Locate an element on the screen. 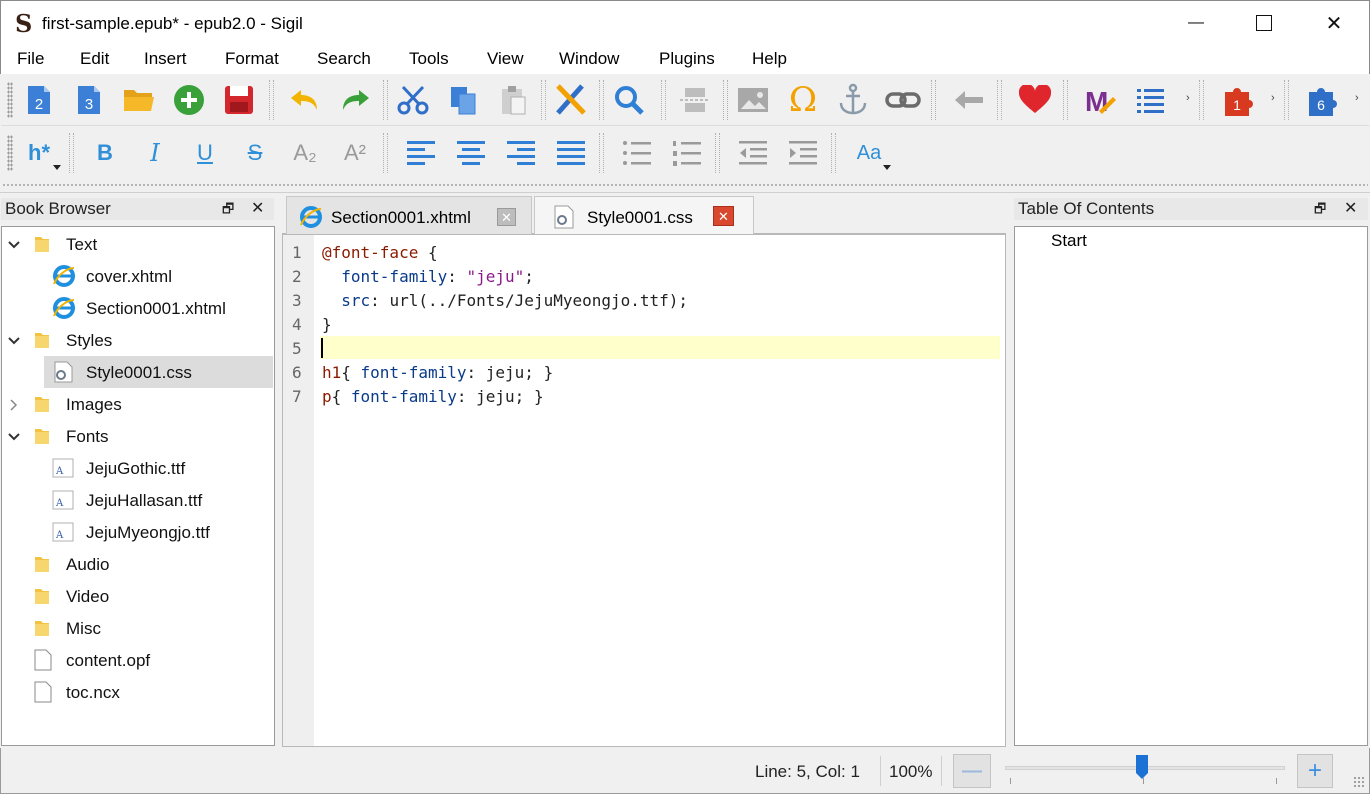 The height and width of the screenshot is (794, 1370). menu-search: Search is located at coordinates (344, 59).